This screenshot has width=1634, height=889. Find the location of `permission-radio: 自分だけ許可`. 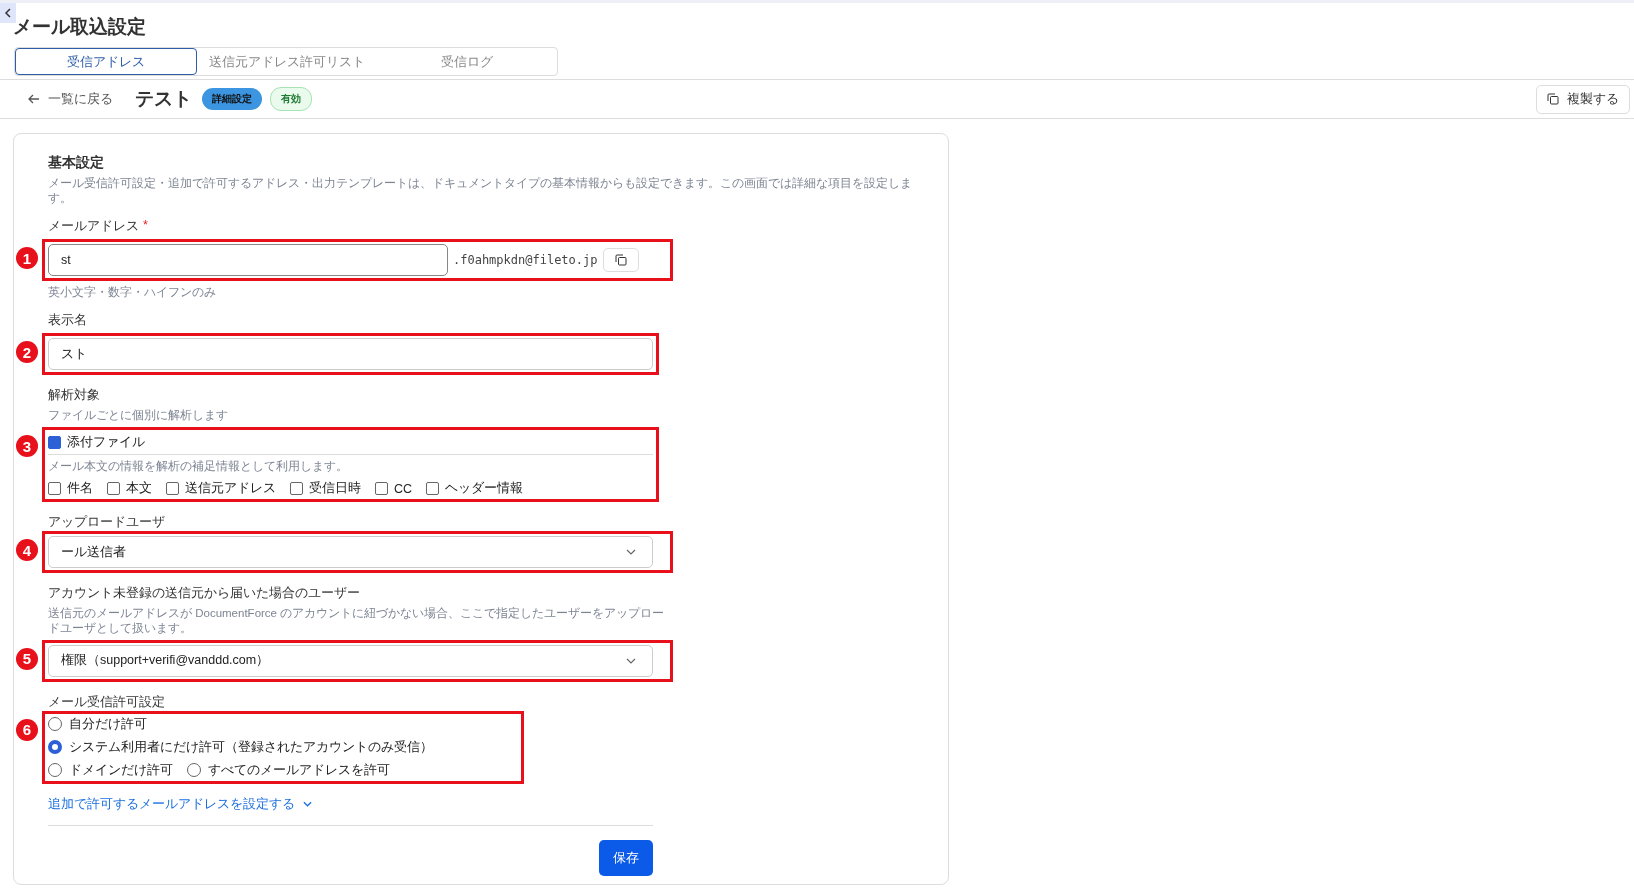

permission-radio: 自分だけ許可 is located at coordinates (97, 724).